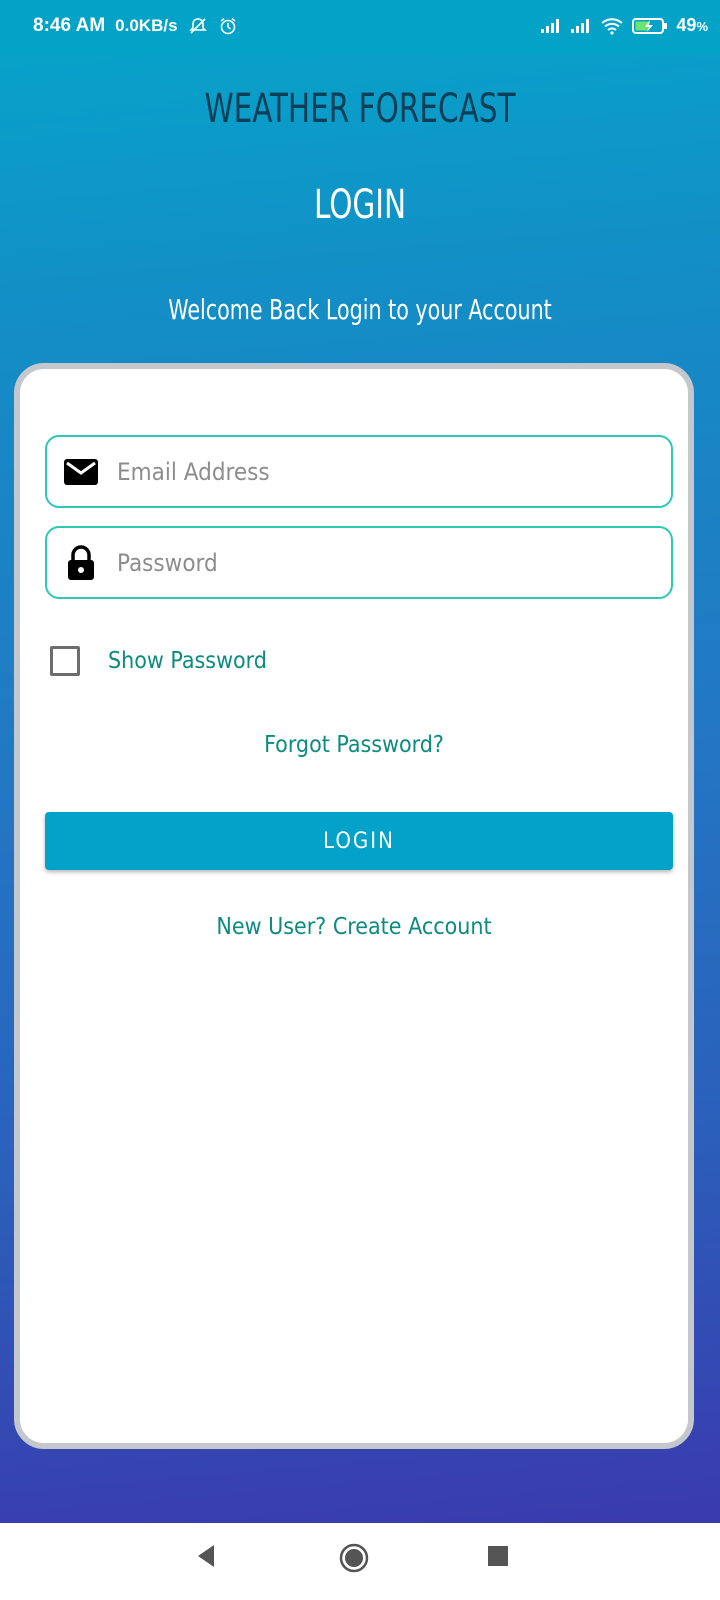 The height and width of the screenshot is (1600, 720). I want to click on create-account-link: New User? Create Account, so click(354, 927).